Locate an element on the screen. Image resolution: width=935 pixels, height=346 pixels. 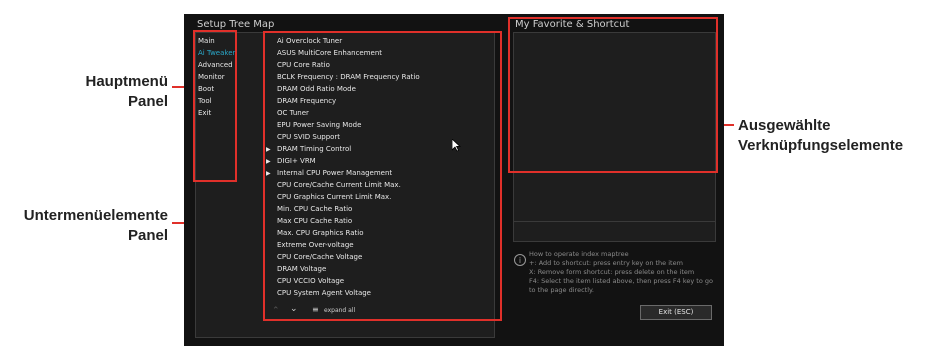
main-menu-item-boot: Boot is located at coordinates (206, 89).